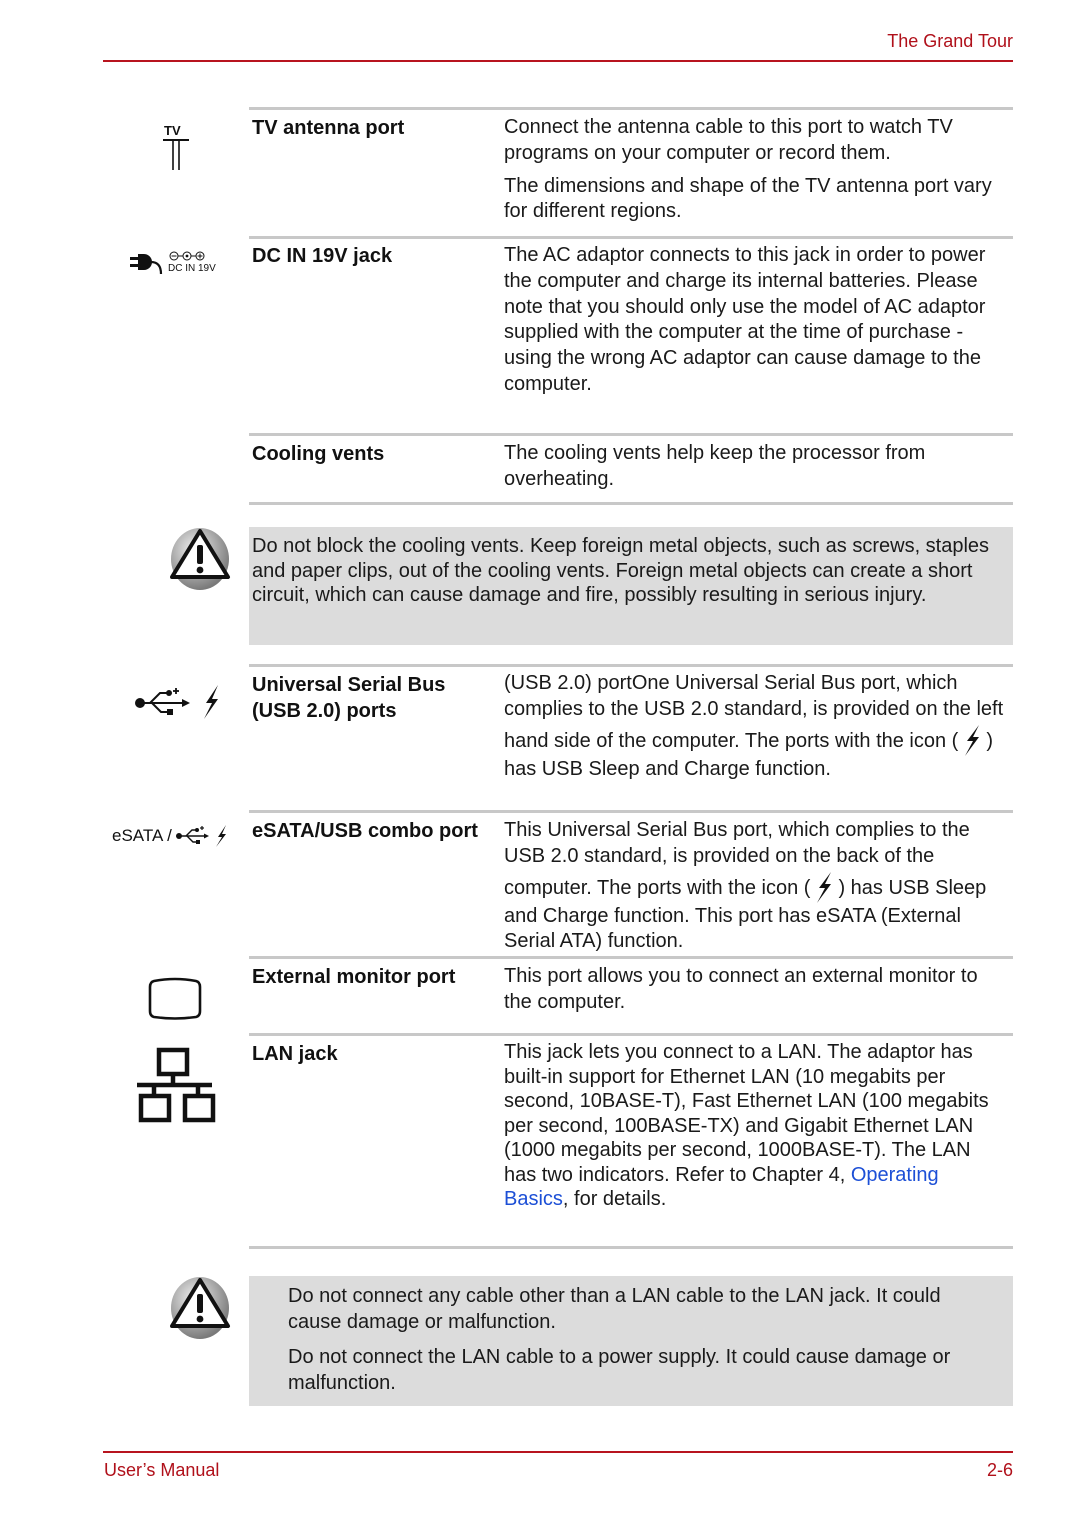 Image resolution: width=1080 pixels, height=1526 pixels. I want to click on term-usb-ports: Universal Serial Bus (USB 2.0) ports, so click(349, 698).